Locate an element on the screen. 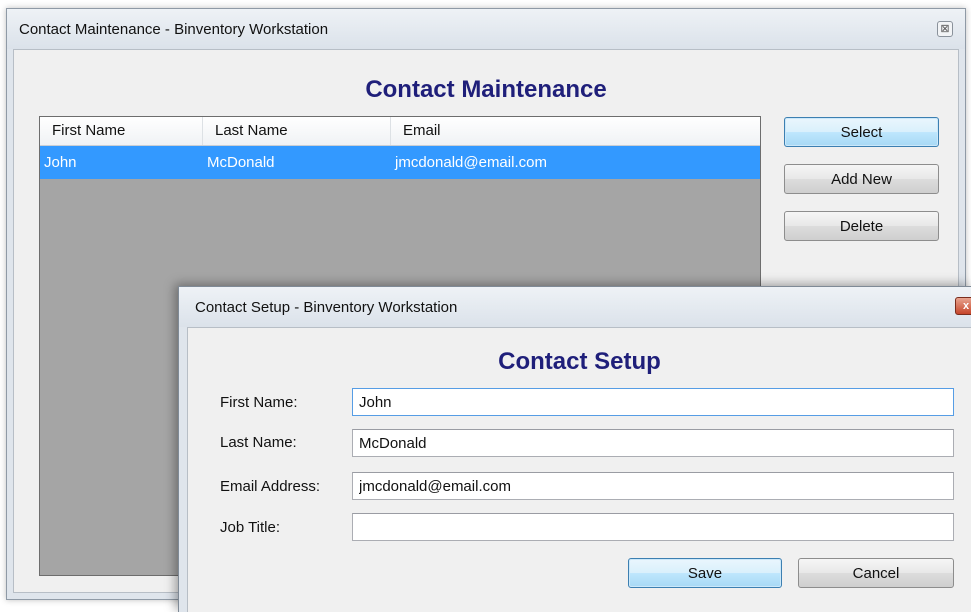 This screenshot has height=612, width=971. cell-last-name: McDonald is located at coordinates (241, 162).